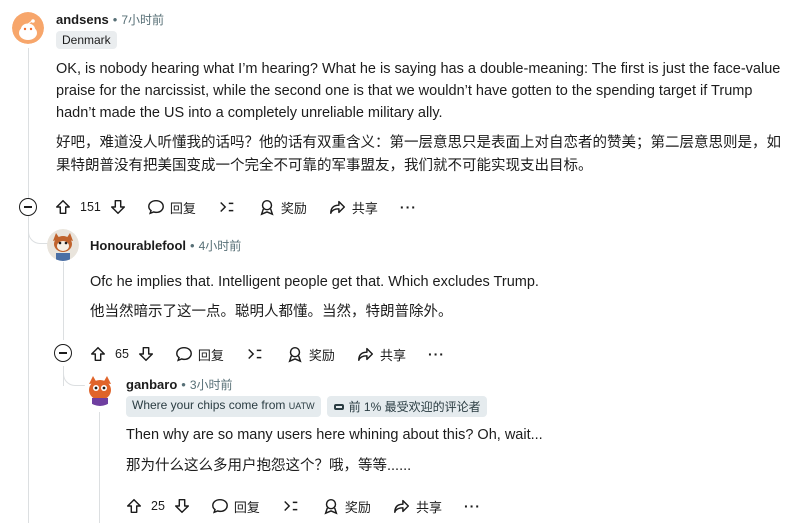 The image size is (804, 523). What do you see at coordinates (151, 384) in the screenshot?
I see `author-name: ganbaro` at bounding box center [151, 384].